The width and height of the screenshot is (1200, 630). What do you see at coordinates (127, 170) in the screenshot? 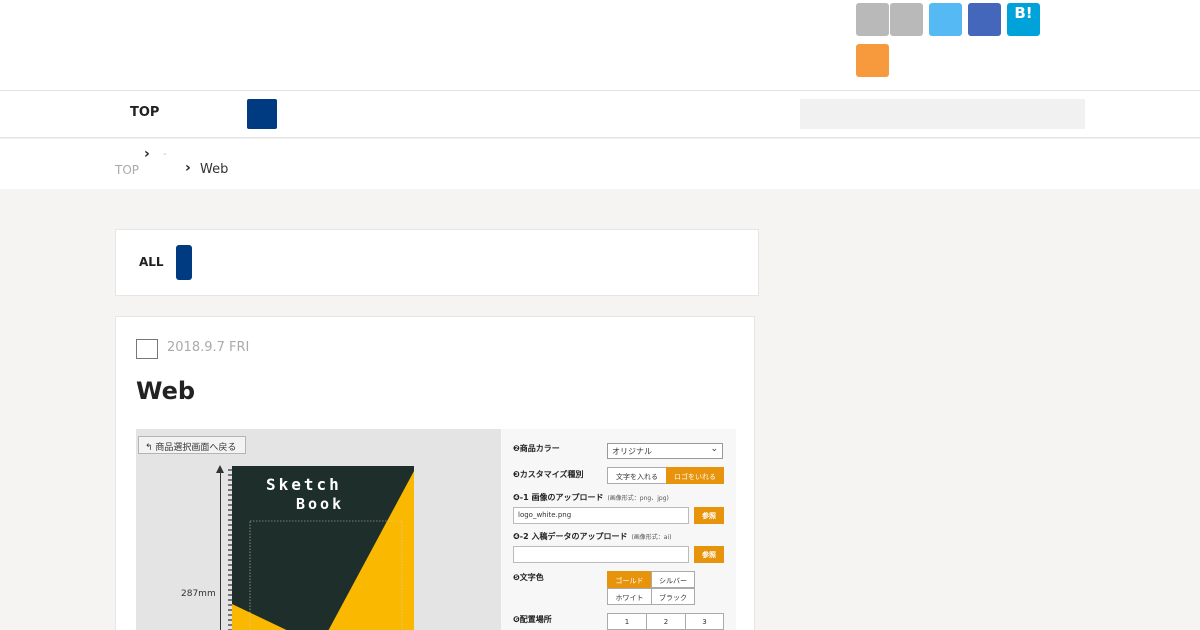
I see `breadcrumb-top-link: TOP` at bounding box center [127, 170].